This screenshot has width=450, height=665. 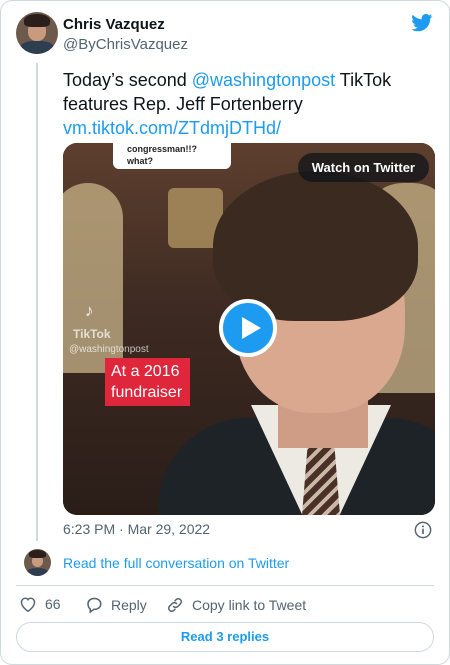 I want to click on like-count: 66, so click(x=53, y=604).